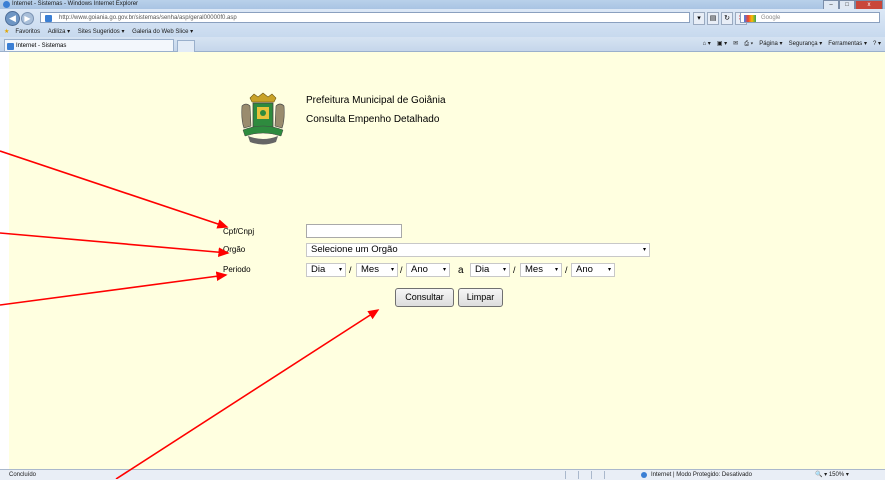 The height and width of the screenshot is (480, 885). I want to click on search-placeholder: Google, so click(771, 18).